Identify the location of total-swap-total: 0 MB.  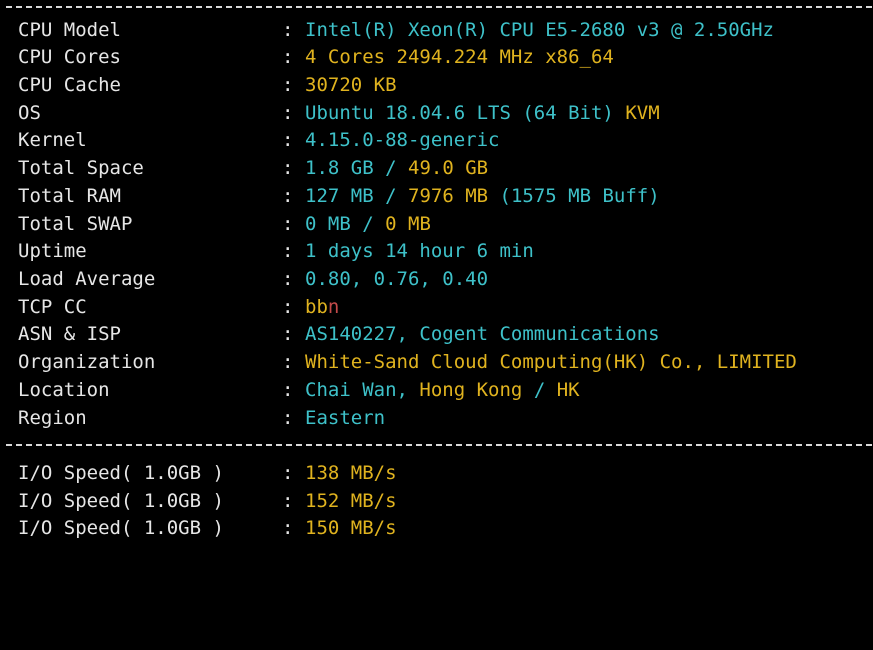
(408, 224).